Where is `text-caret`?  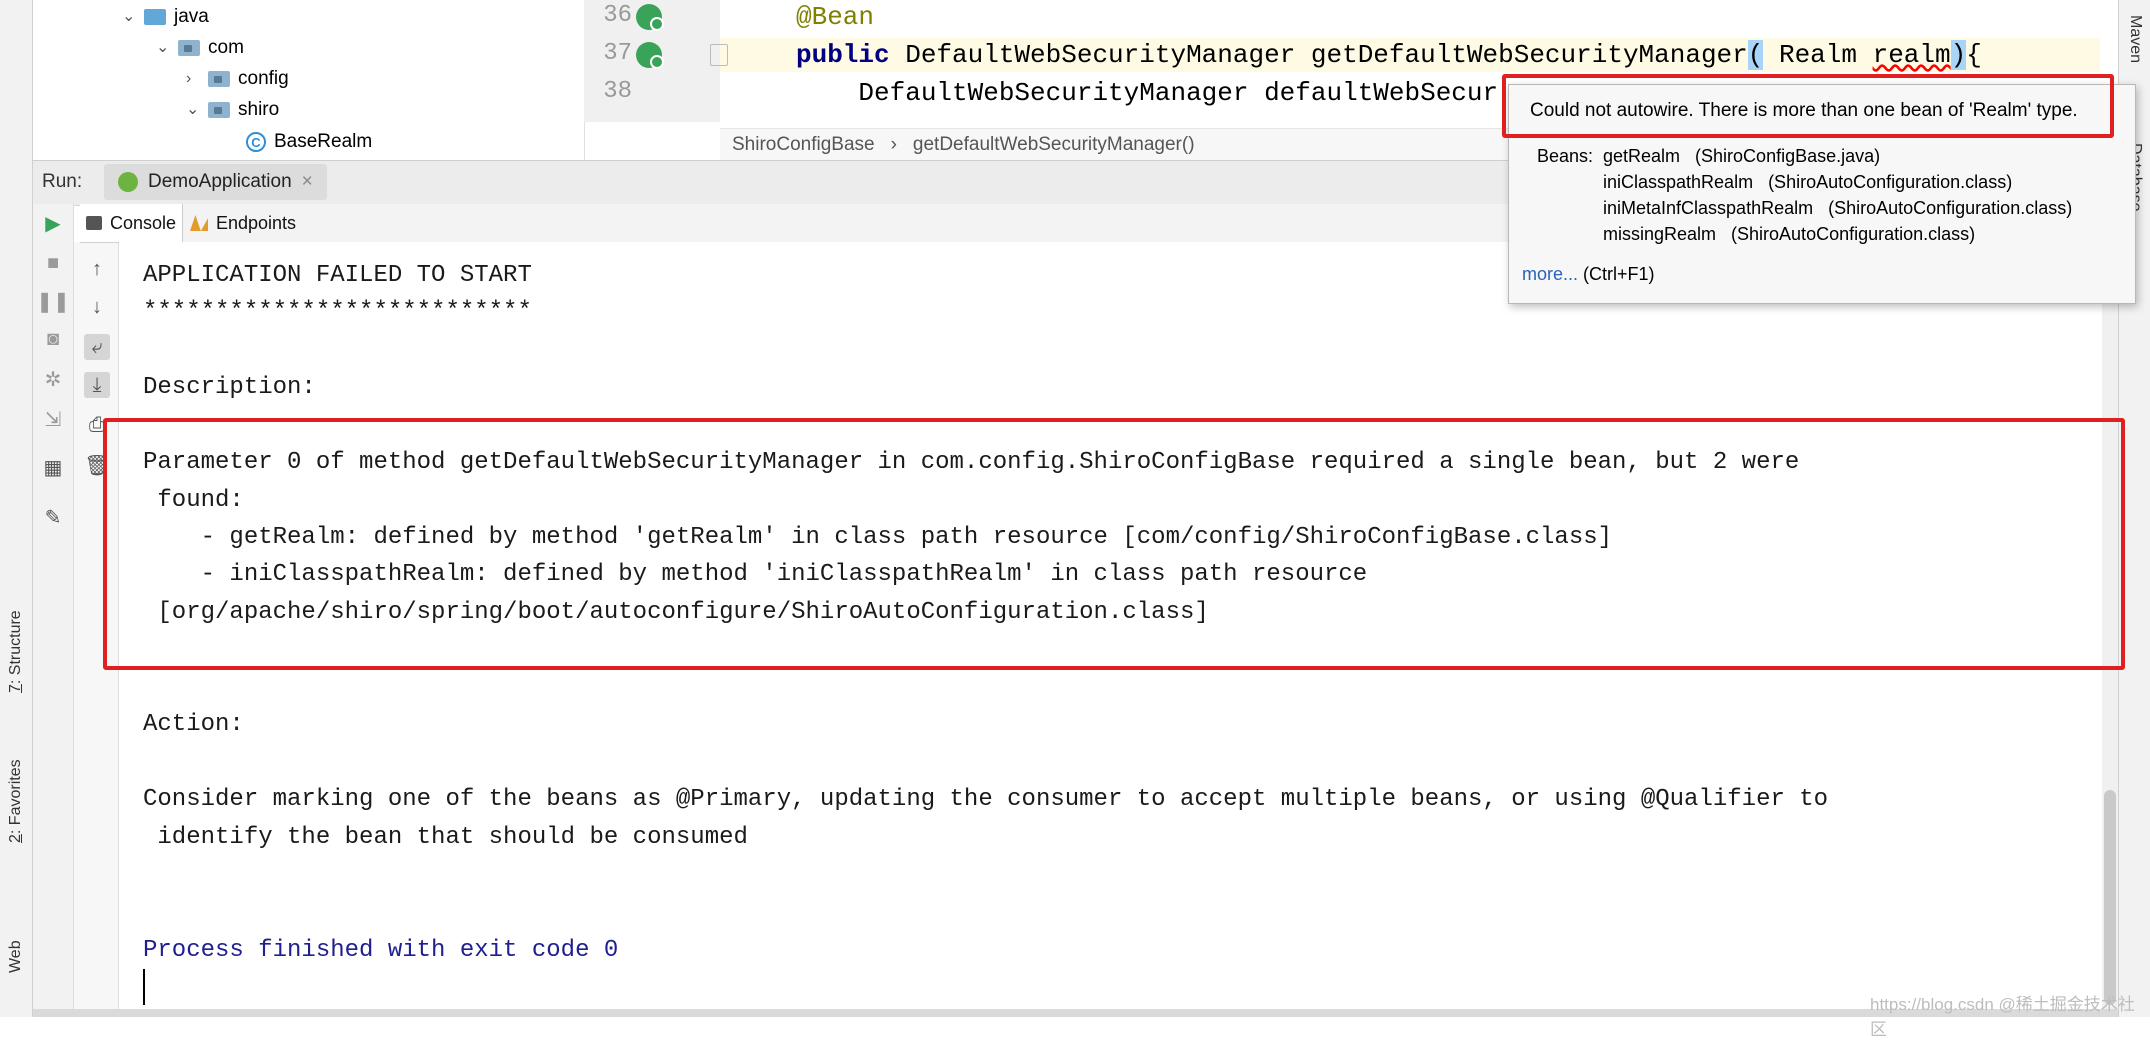
text-caret is located at coordinates (144, 987).